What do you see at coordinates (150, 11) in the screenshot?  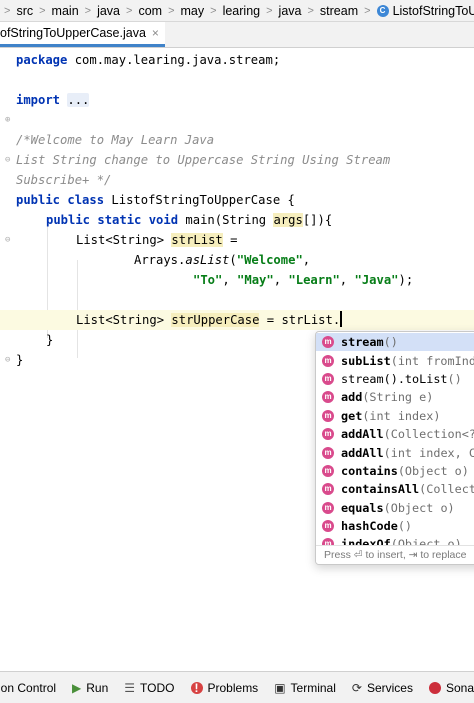 I see `breadcrumb-item-com: com` at bounding box center [150, 11].